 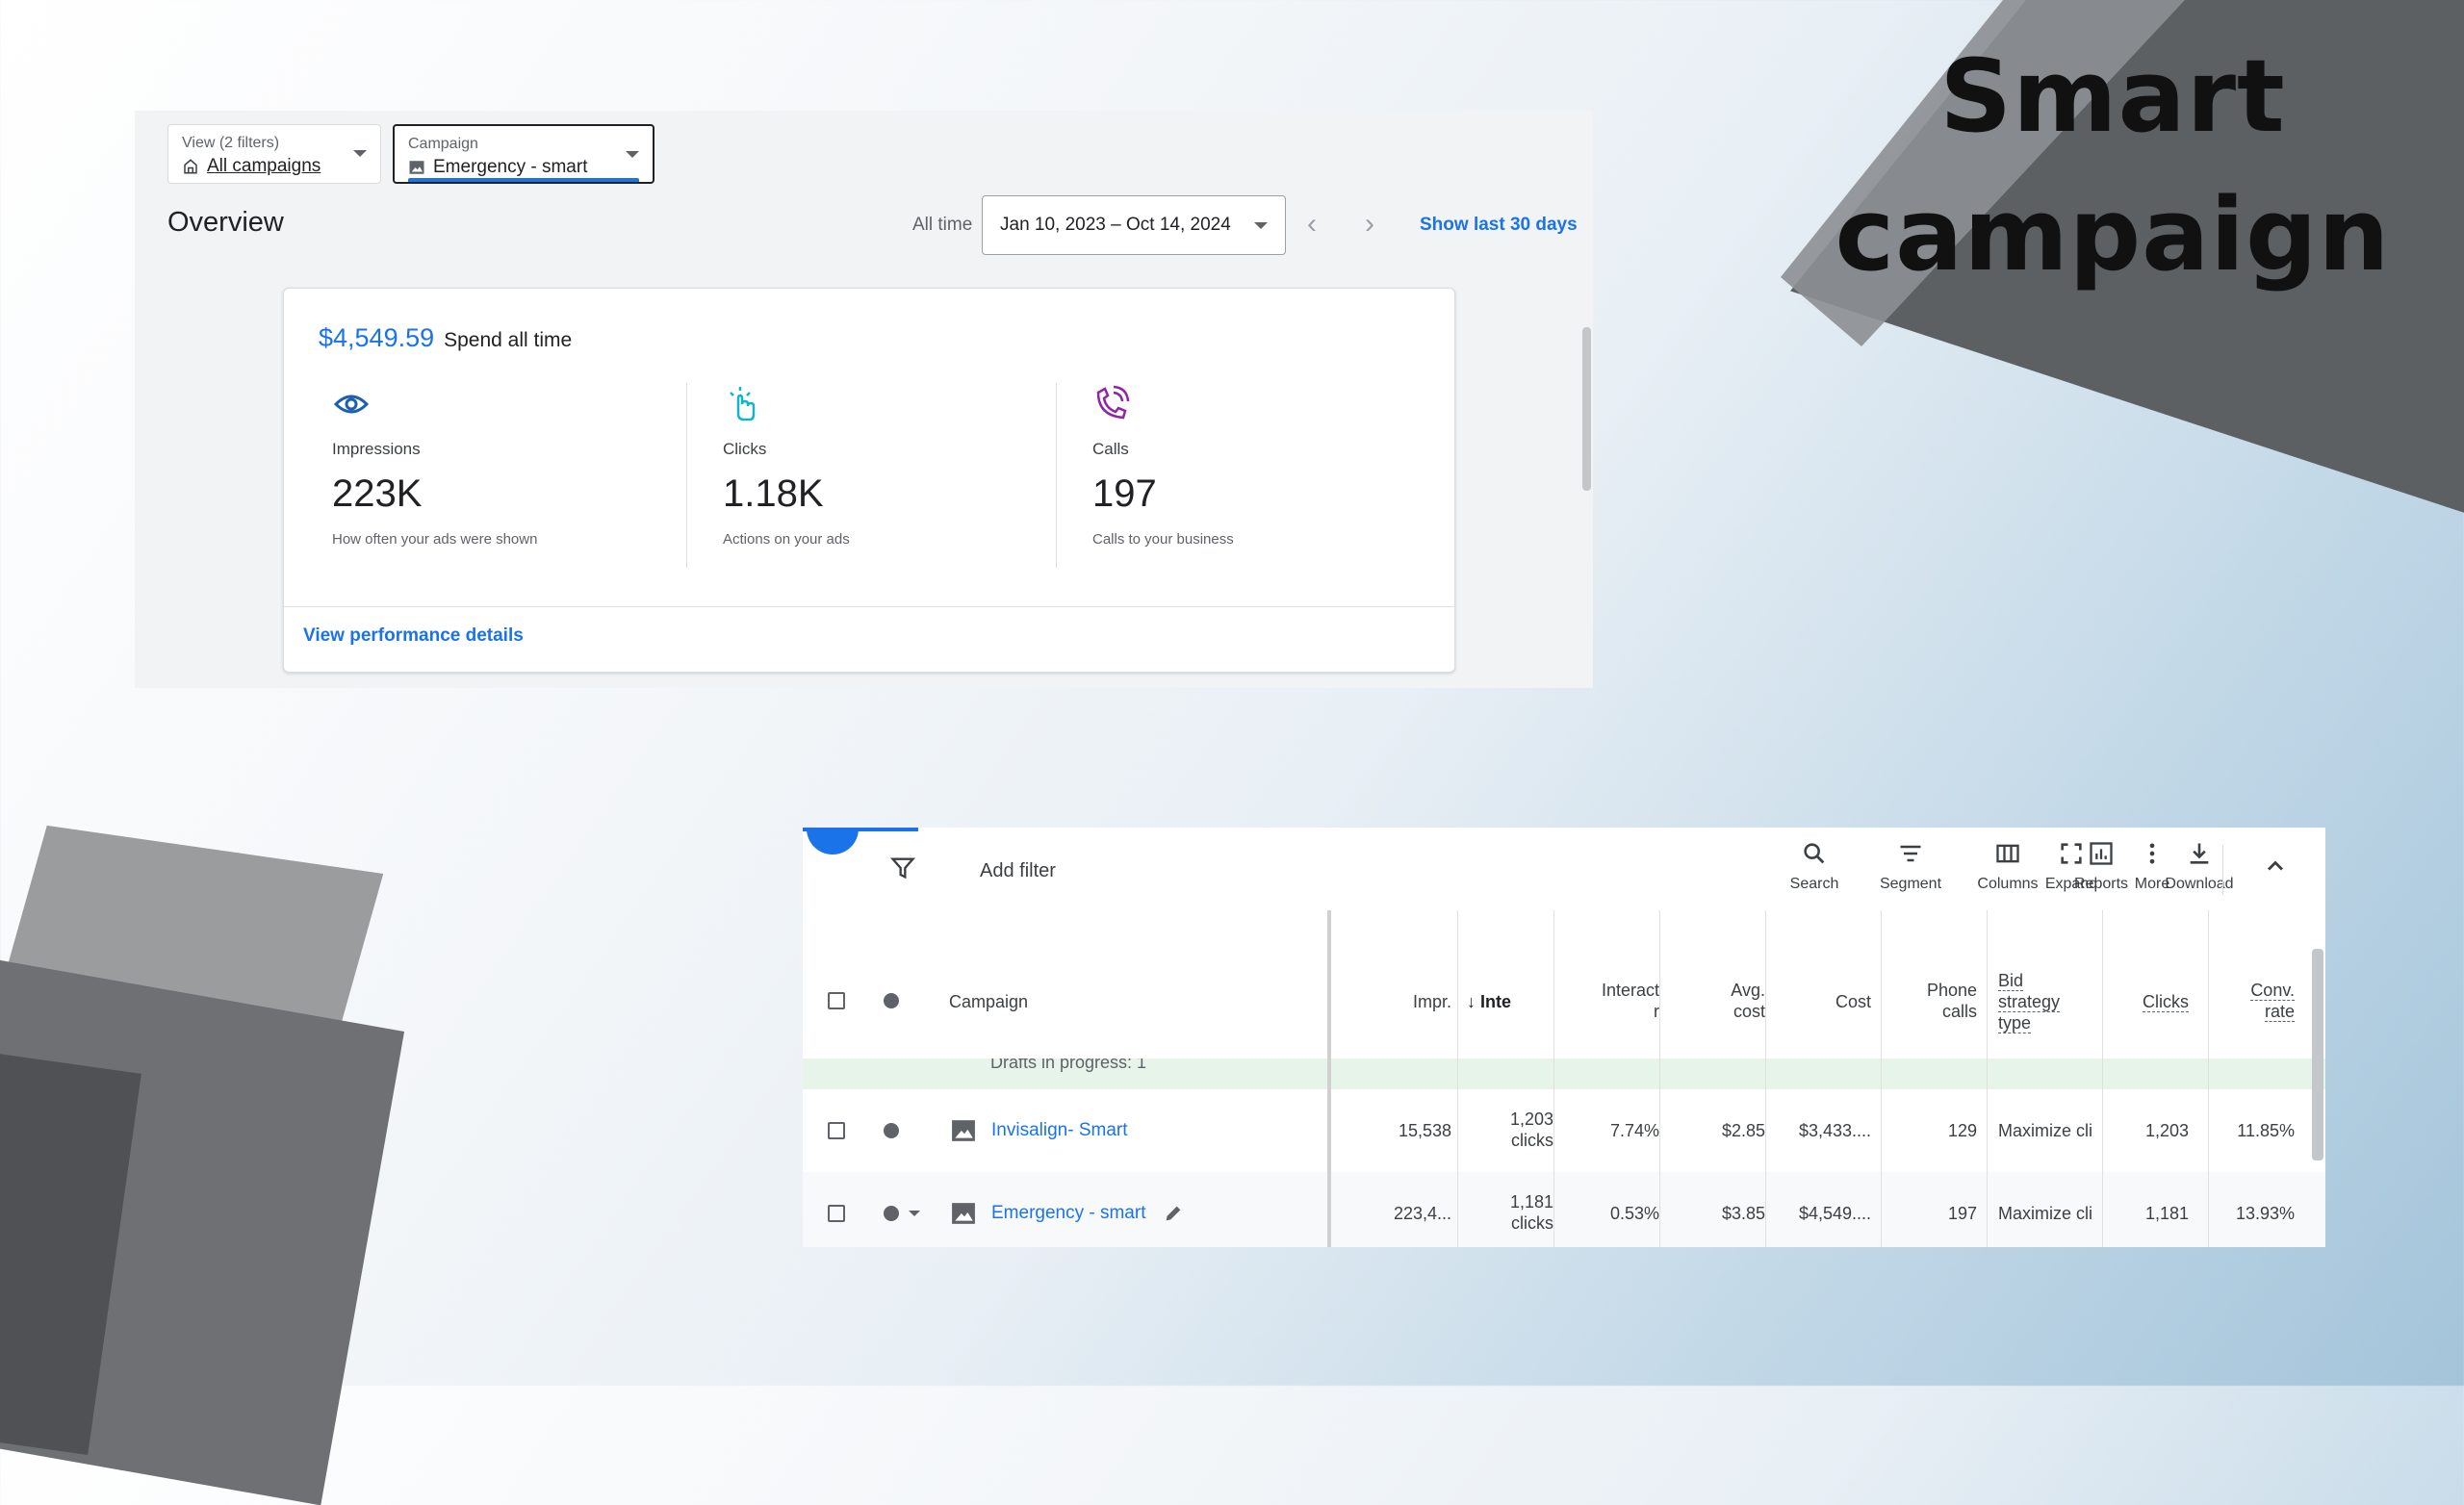 What do you see at coordinates (231, 143) in the screenshot?
I see `view-filter-caption: View (2 filters)` at bounding box center [231, 143].